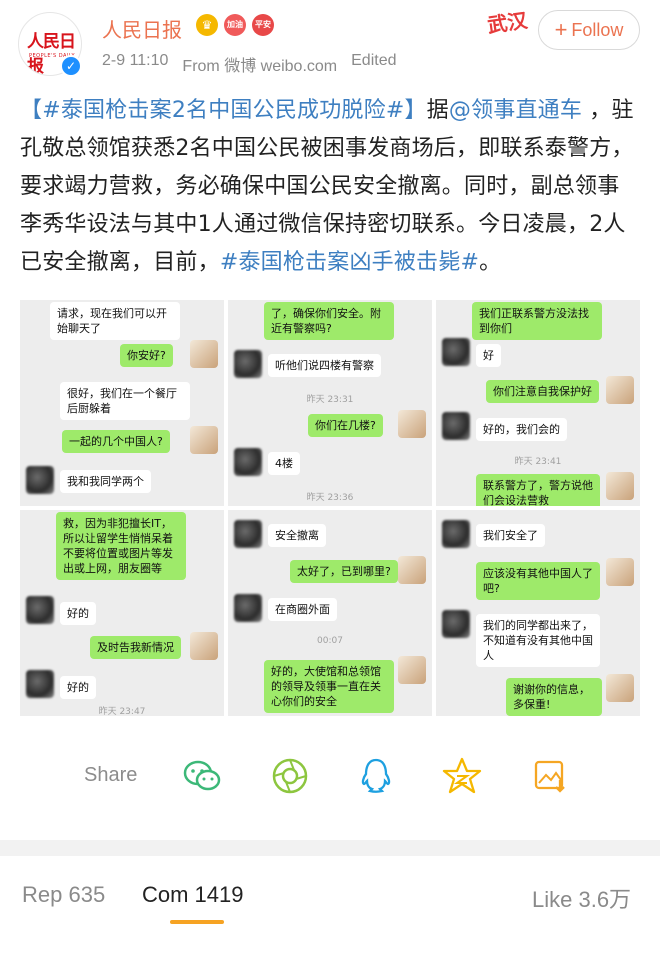 The image size is (660, 960). Describe the element at coordinates (121, 546) in the screenshot. I see `chat-bubble-out: 救，因为非犯擅长IT，所以让留学生悄悄呆着不要将位置或图片等发出或上网，朋友圈等` at that location.